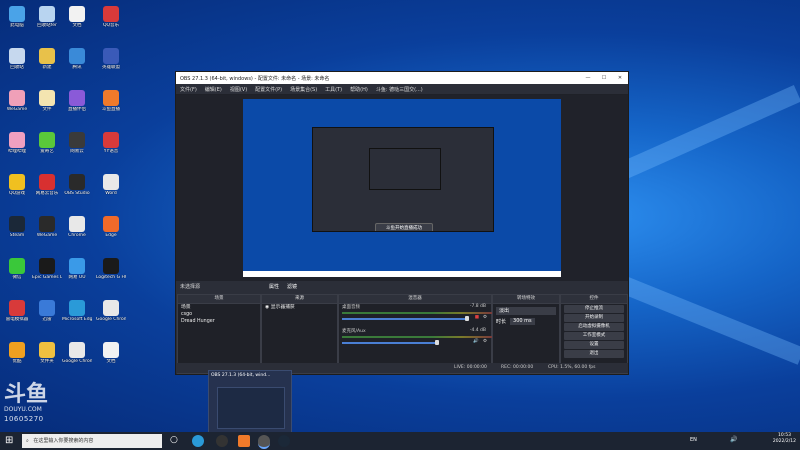  What do you see at coordinates (17, 359) in the screenshot?
I see `desktop-icon: 优酷` at bounding box center [17, 359].